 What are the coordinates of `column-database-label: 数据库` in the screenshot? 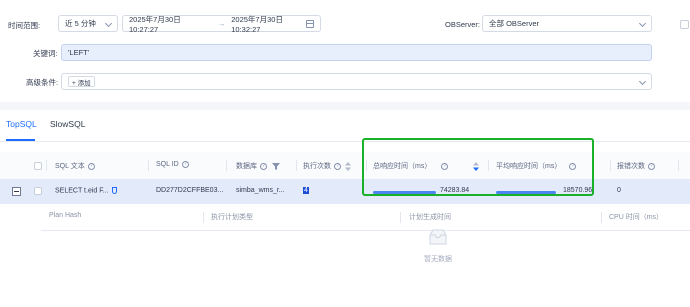 It's located at (246, 166).